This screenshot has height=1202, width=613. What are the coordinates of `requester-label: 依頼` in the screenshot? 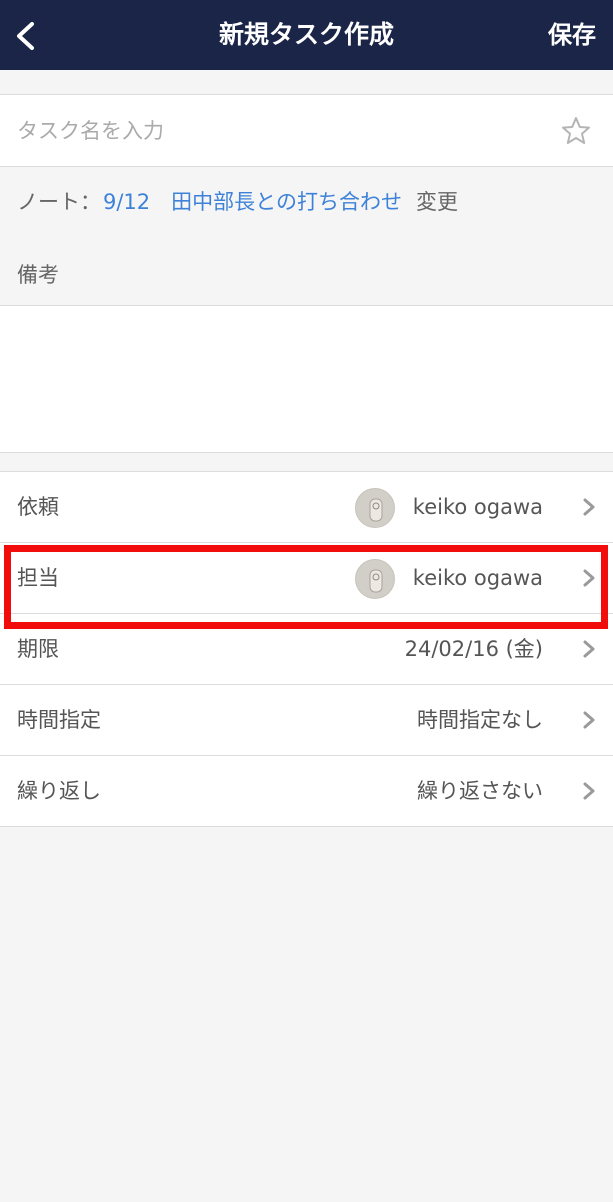 It's located at (38, 507).